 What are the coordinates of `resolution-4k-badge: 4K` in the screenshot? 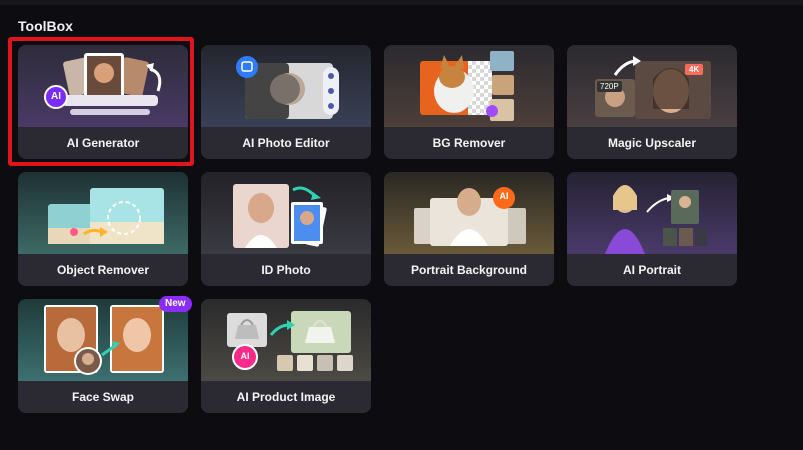 It's located at (694, 69).